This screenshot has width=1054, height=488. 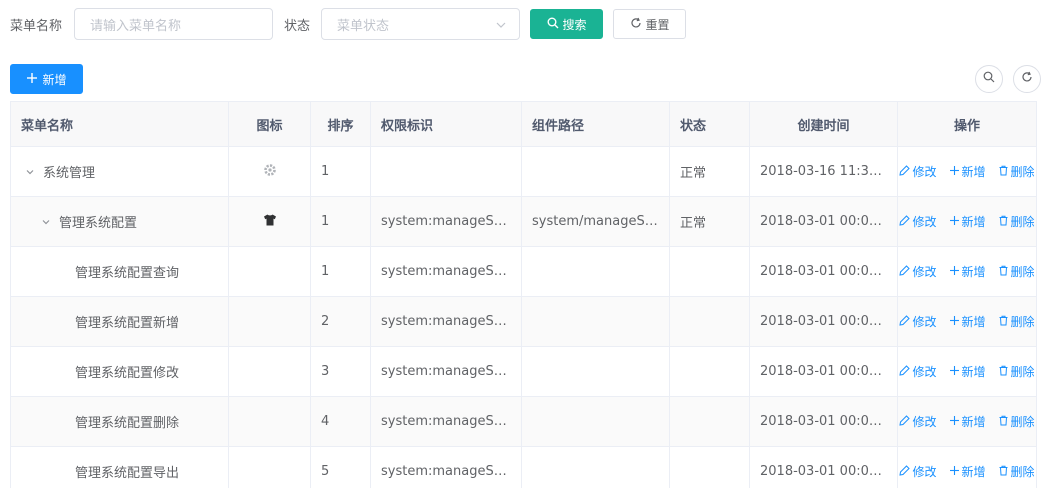 I want to click on status-label: 状态, so click(x=297, y=26).